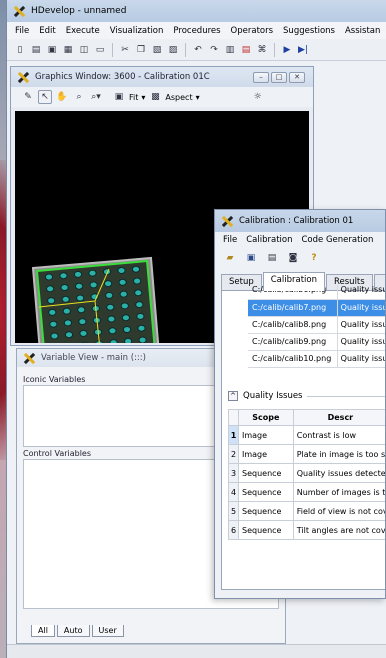 The height and width of the screenshot is (658, 386). I want to click on operator-icon: ⌘, so click(262, 50).